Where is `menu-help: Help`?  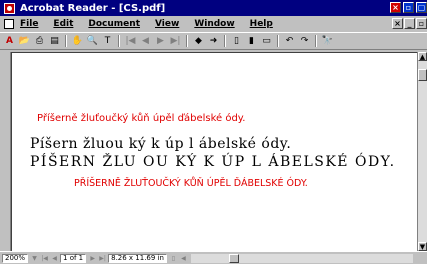 menu-help: Help is located at coordinates (261, 24).